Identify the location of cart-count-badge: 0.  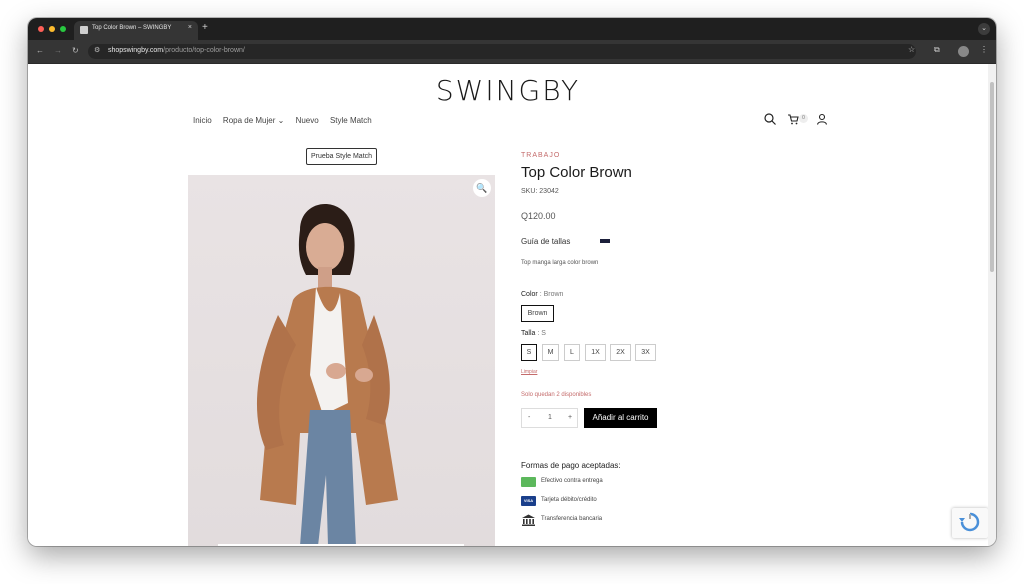
(803, 118).